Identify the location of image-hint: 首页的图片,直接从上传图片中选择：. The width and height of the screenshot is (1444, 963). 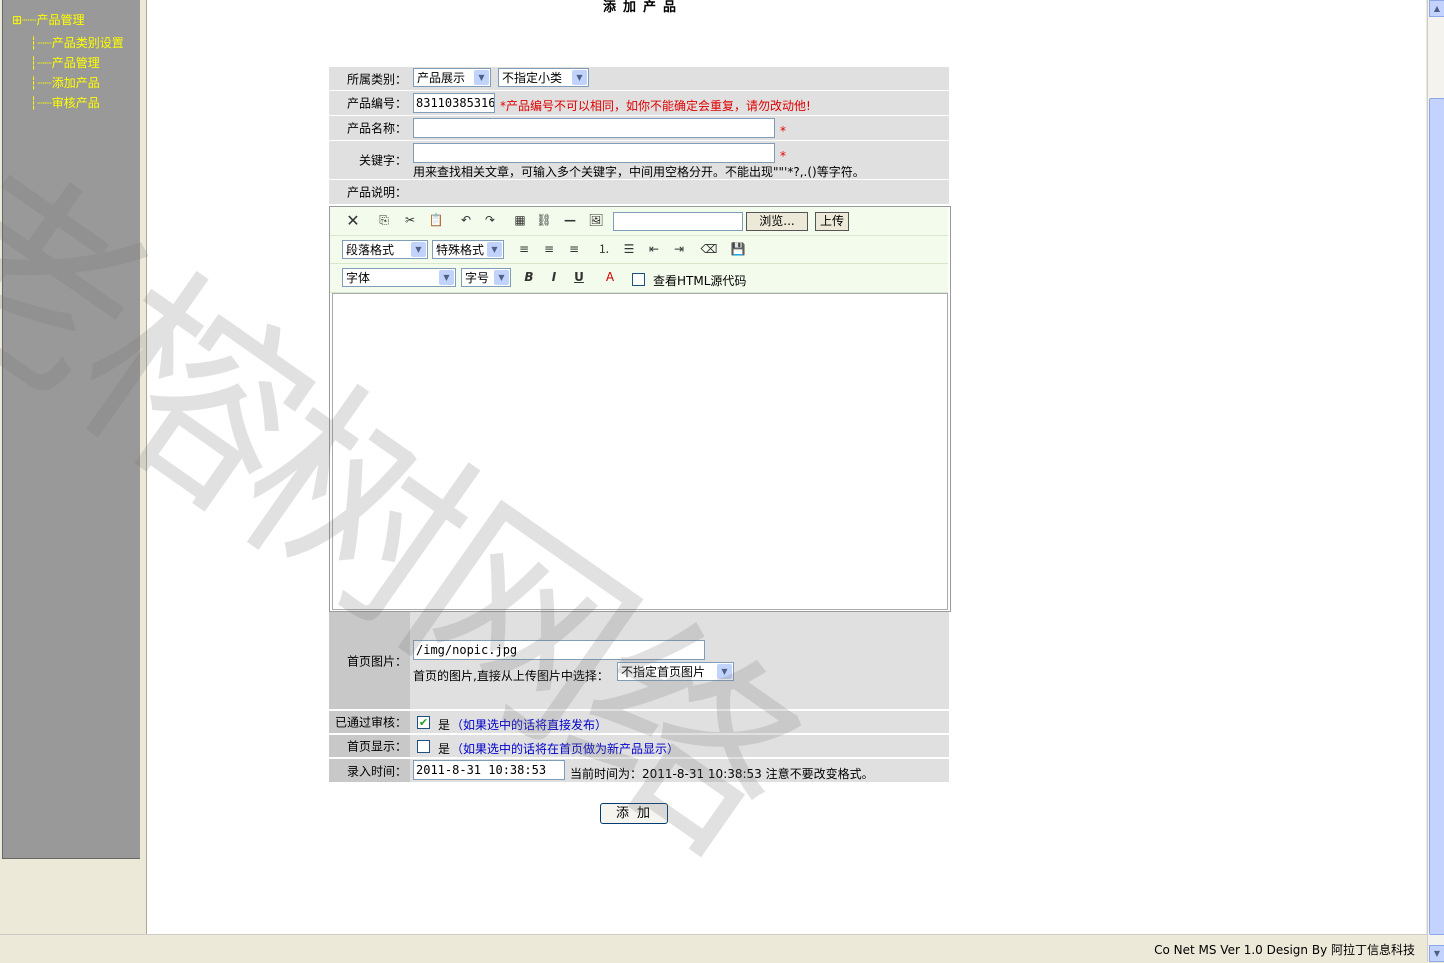
(511, 676).